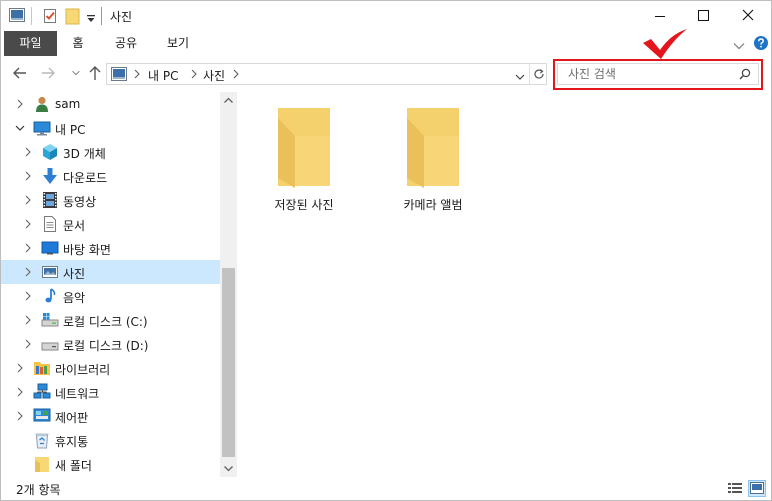 The width and height of the screenshot is (772, 501). I want to click on nav-item: 내 PC, so click(110, 128).